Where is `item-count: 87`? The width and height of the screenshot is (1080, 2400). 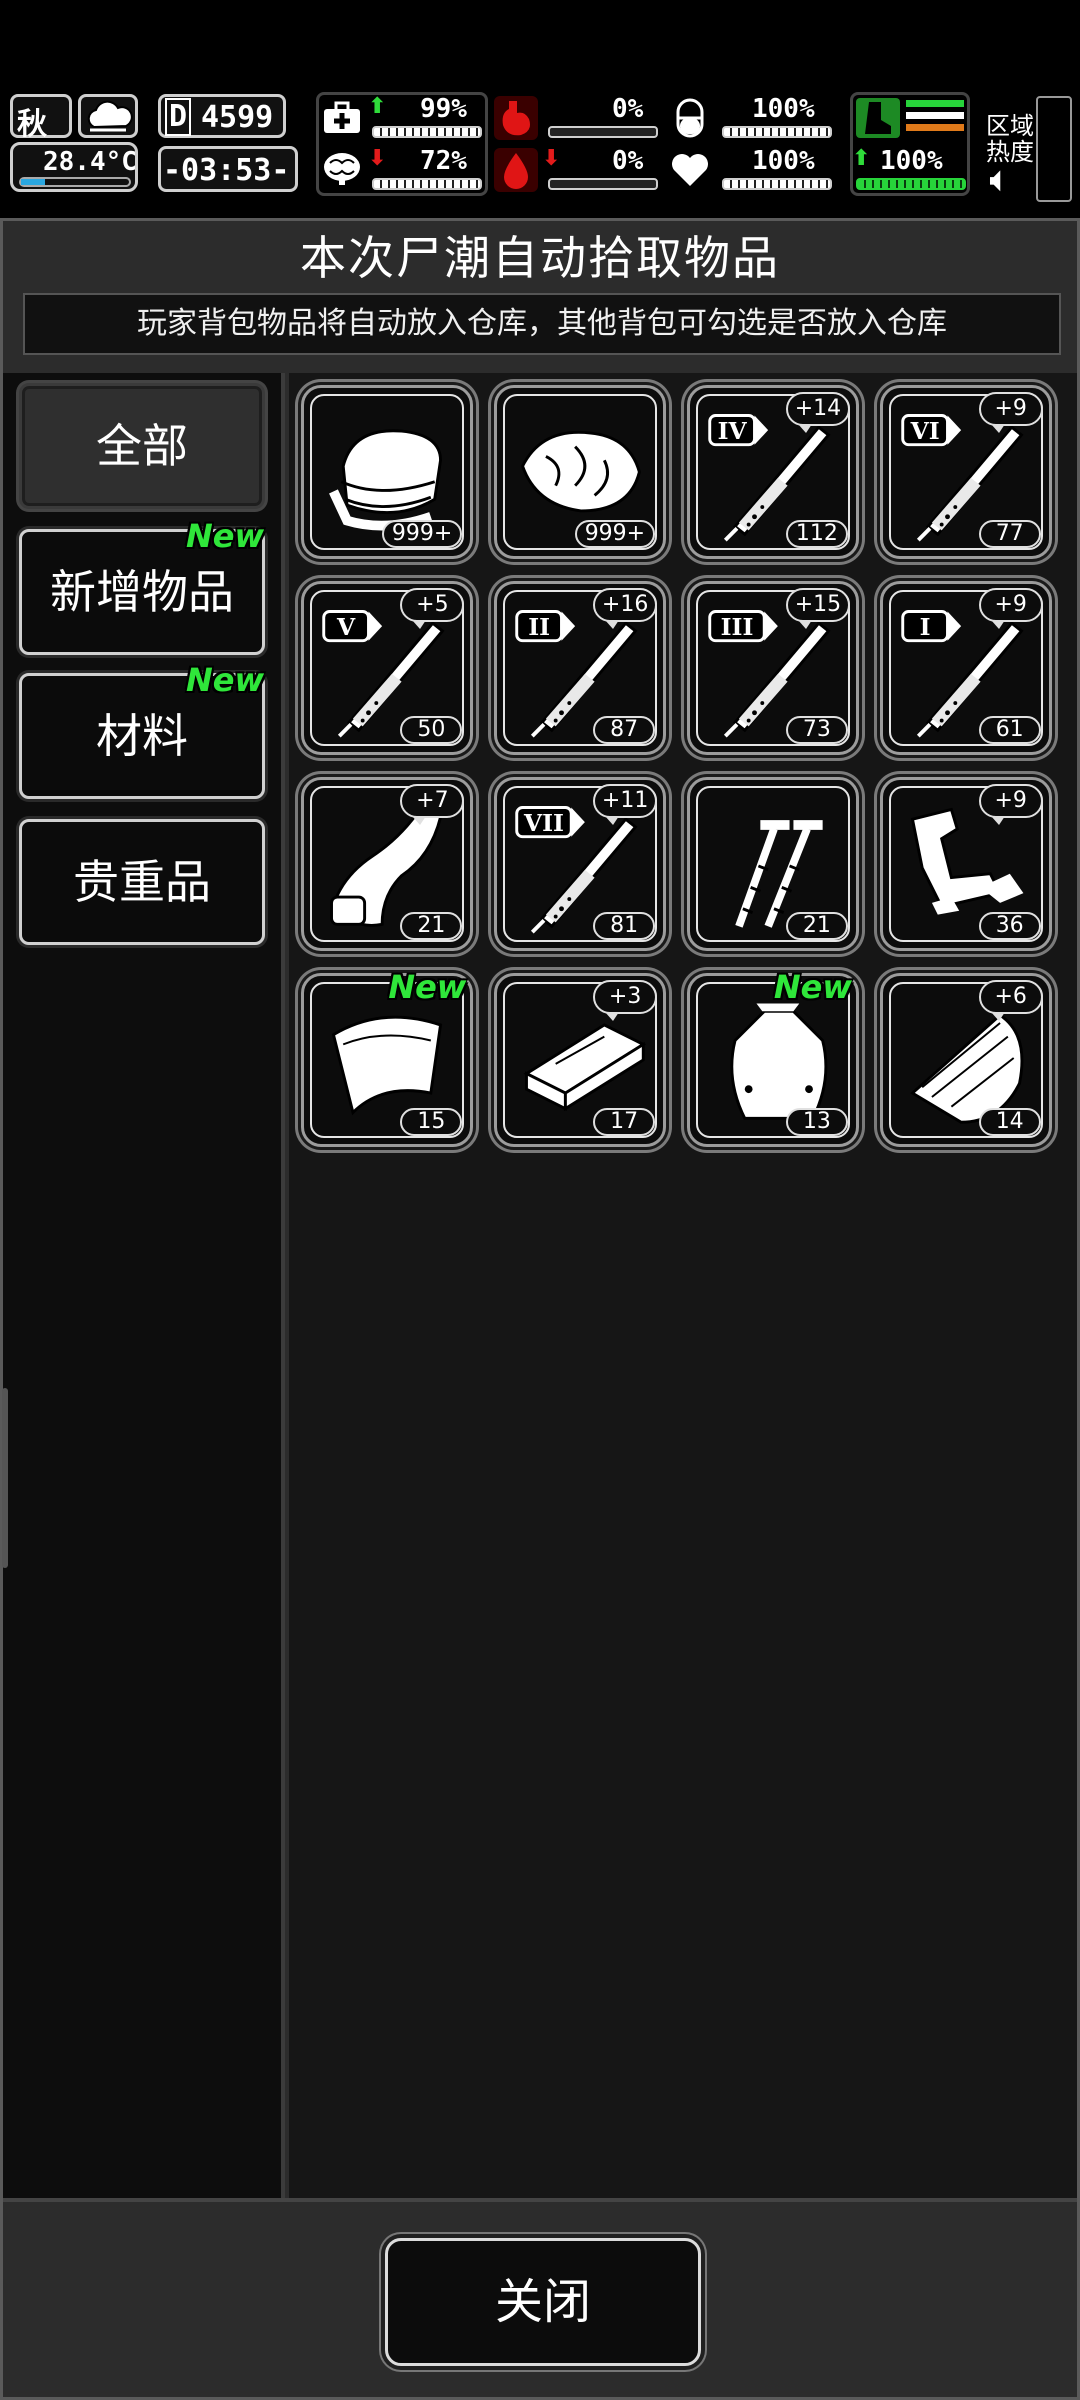
item-count: 87 is located at coordinates (624, 730).